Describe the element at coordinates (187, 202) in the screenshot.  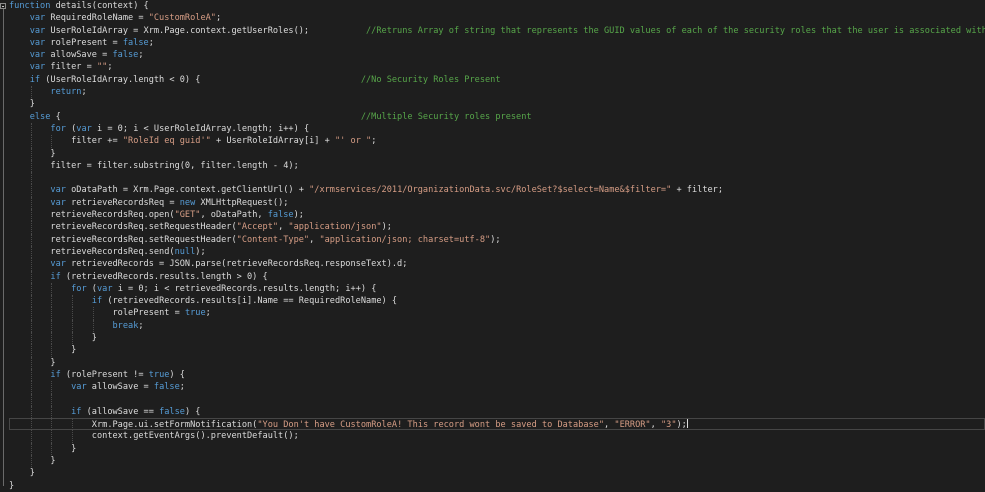
I see `keyword-token: new` at that location.